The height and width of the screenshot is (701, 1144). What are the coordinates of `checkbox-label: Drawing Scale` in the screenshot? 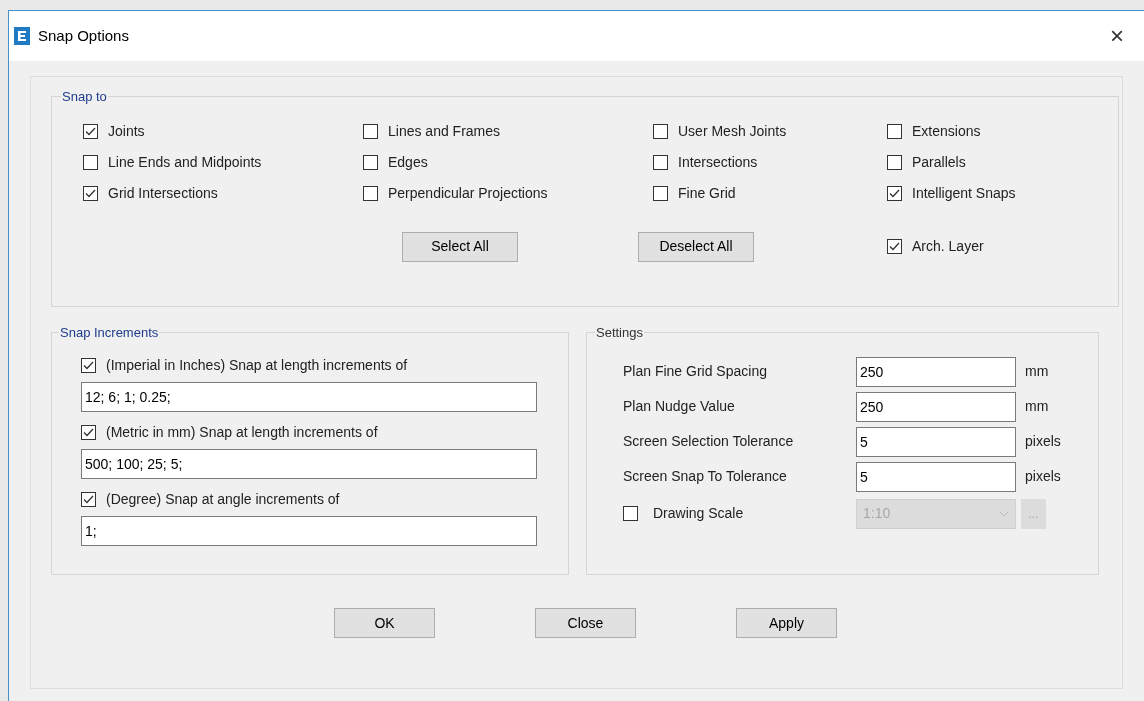 It's located at (698, 513).